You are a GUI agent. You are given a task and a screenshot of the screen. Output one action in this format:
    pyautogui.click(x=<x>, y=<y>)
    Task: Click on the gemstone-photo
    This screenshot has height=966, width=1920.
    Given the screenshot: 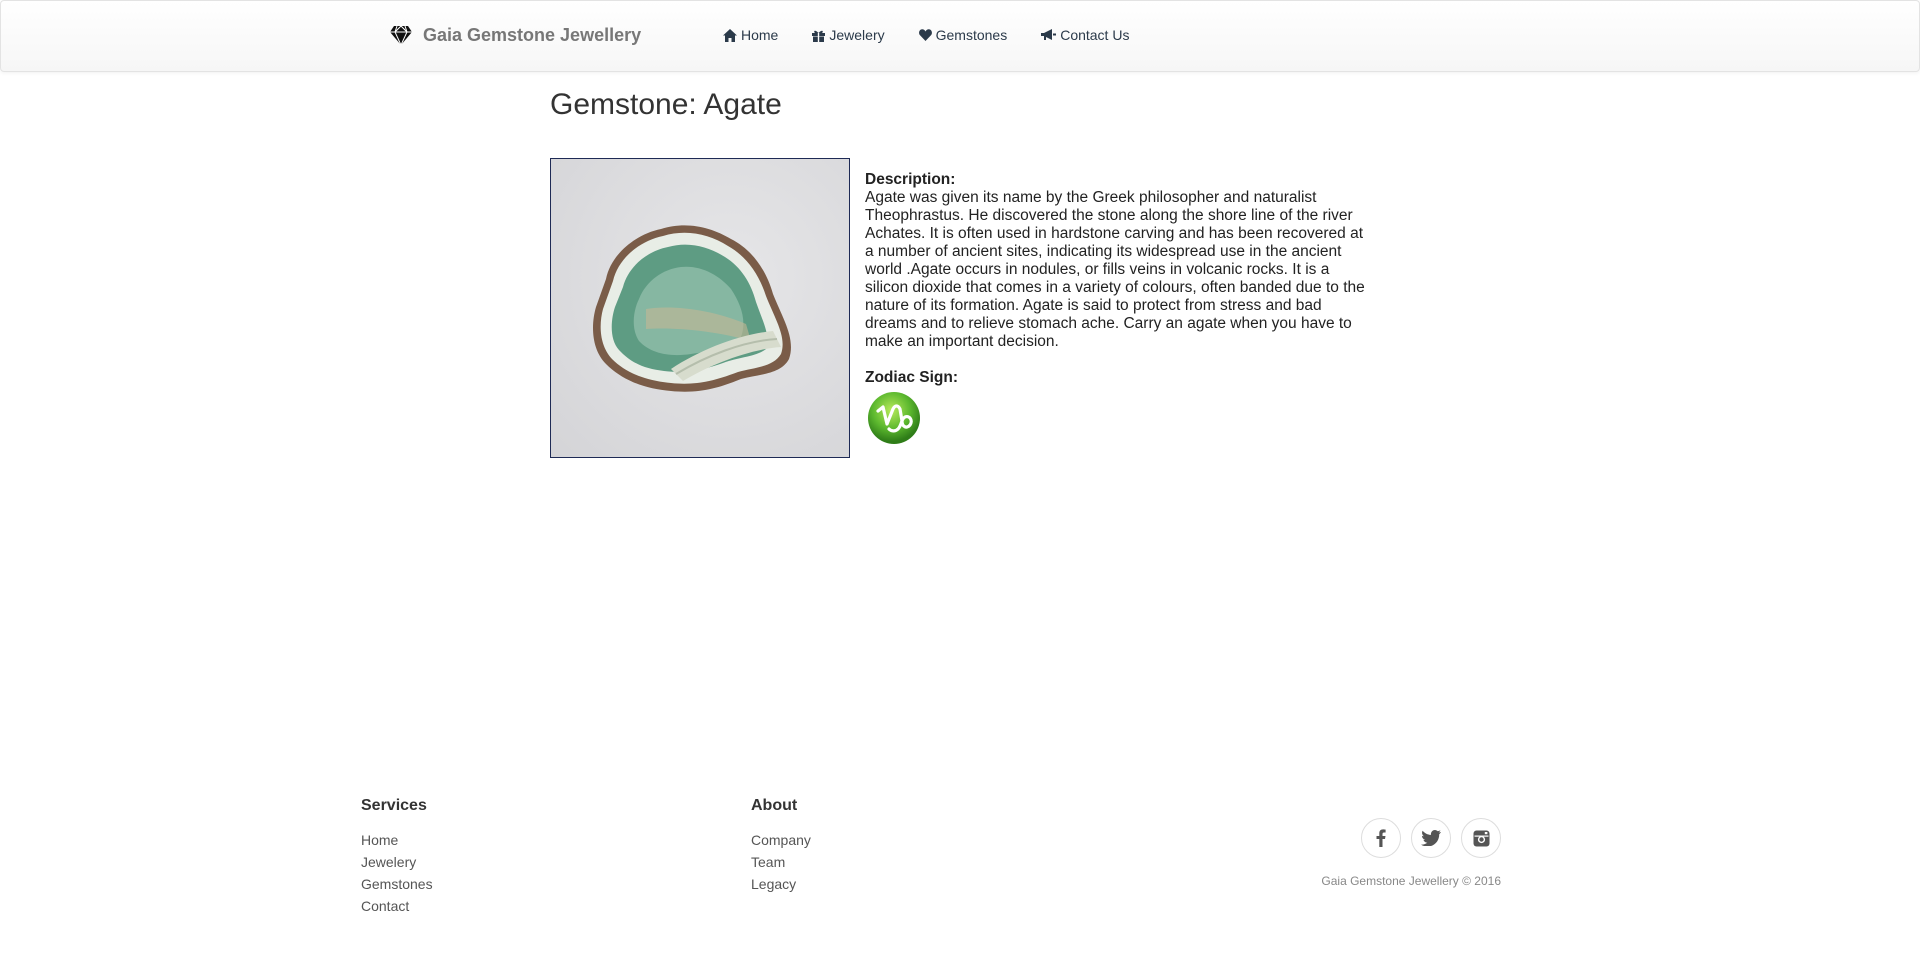 What is the action you would take?
    pyautogui.click(x=700, y=308)
    